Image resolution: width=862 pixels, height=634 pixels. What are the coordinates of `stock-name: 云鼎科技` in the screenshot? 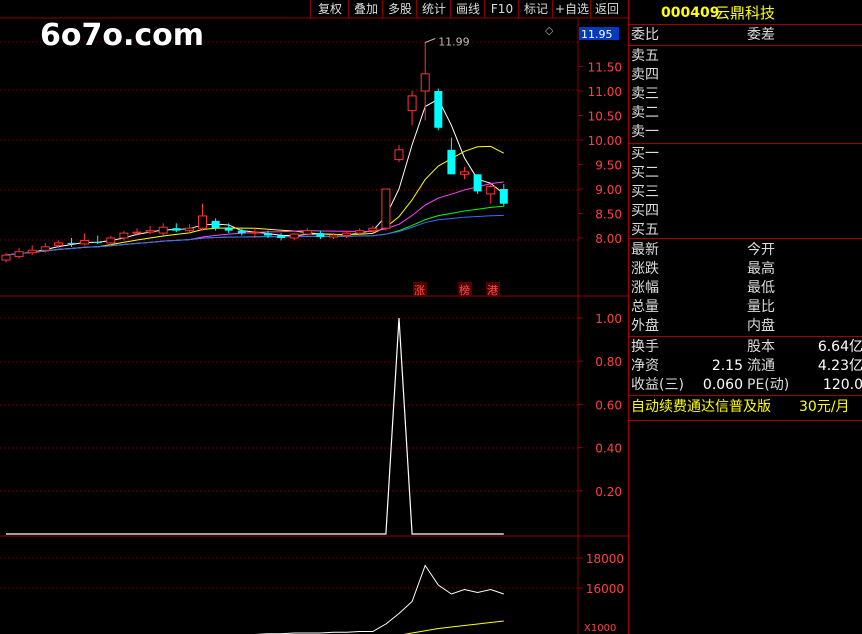 It's located at (745, 13).